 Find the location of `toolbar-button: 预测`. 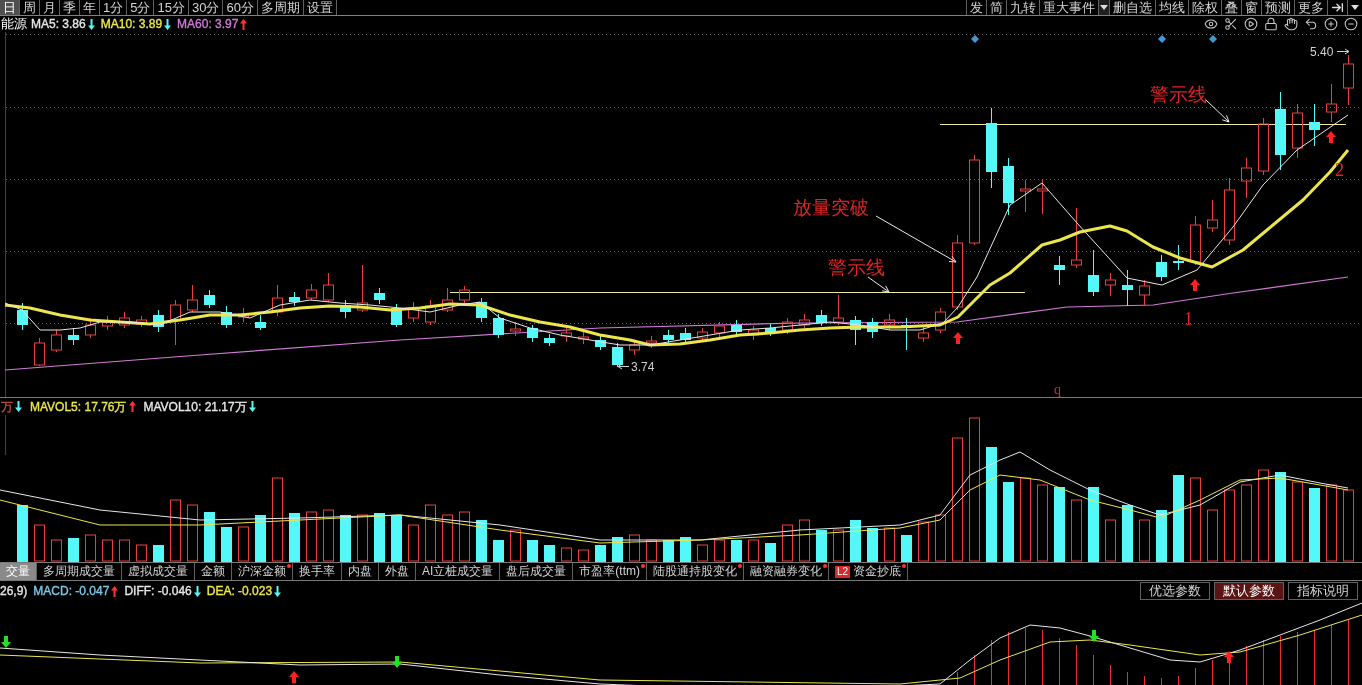

toolbar-button: 预测 is located at coordinates (1277, 7).